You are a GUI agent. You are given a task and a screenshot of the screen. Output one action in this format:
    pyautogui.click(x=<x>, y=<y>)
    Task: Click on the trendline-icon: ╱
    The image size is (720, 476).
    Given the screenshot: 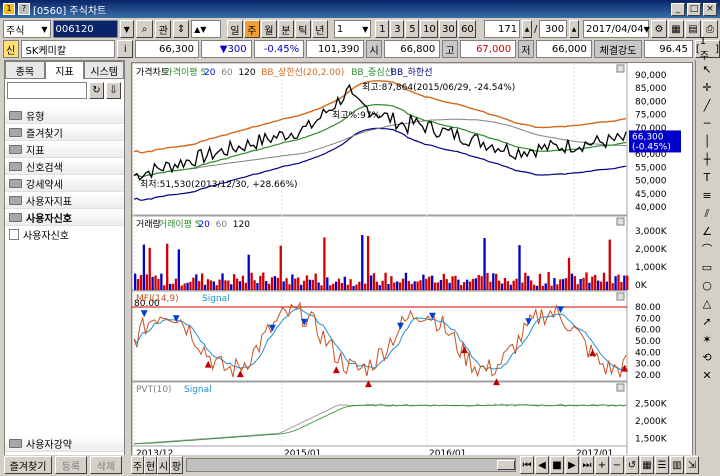 What is the action you would take?
    pyautogui.click(x=707, y=105)
    